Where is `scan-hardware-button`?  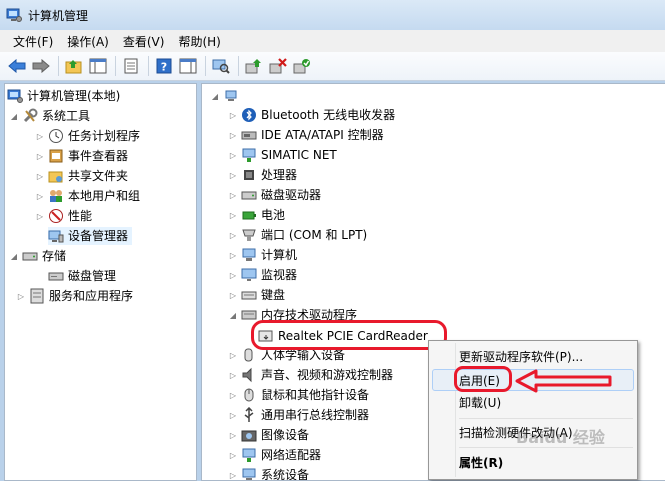 scan-hardware-button is located at coordinates (221, 66).